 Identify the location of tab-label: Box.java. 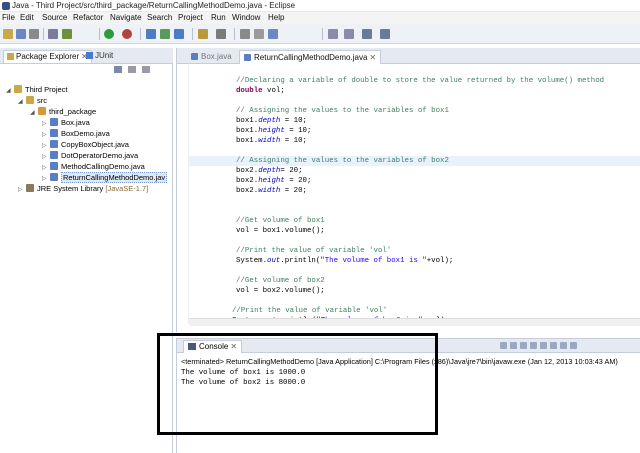
(216, 56).